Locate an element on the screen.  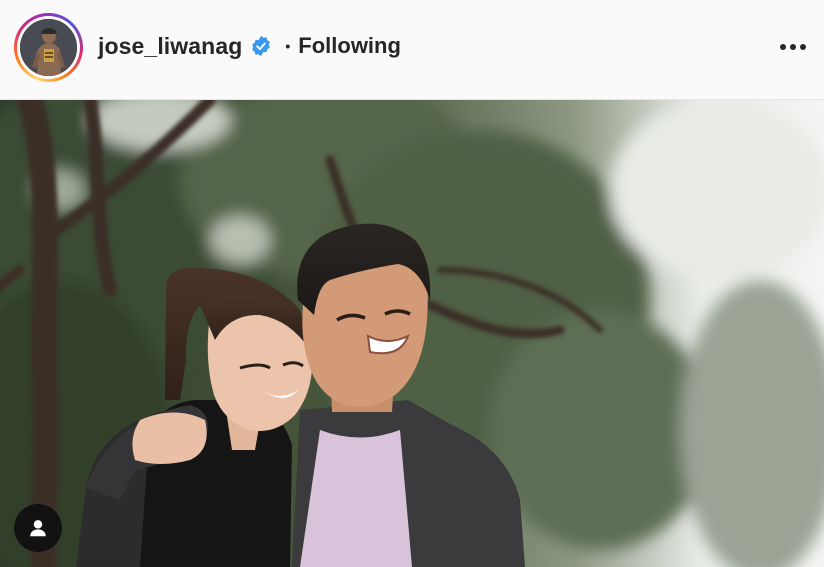
following-button: Following is located at coordinates (349, 46).